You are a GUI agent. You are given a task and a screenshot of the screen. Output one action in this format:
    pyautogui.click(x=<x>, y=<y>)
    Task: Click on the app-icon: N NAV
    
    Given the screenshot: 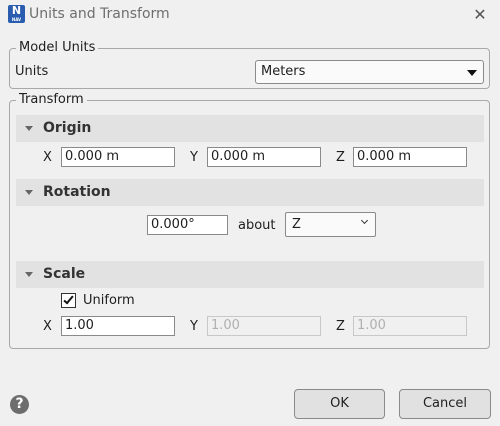 What is the action you would take?
    pyautogui.click(x=16, y=14)
    